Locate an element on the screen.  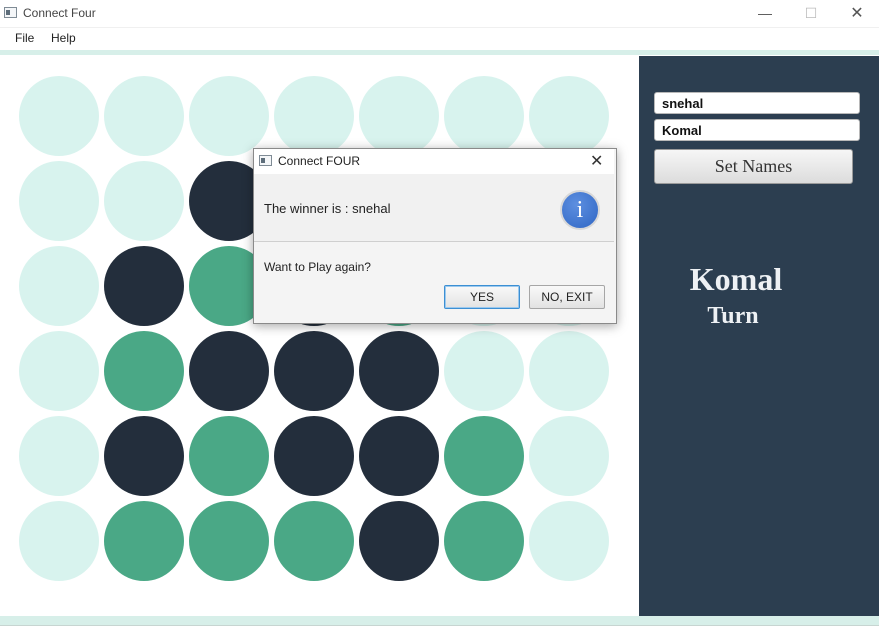
minimize-icon: — is located at coordinates (765, 13).